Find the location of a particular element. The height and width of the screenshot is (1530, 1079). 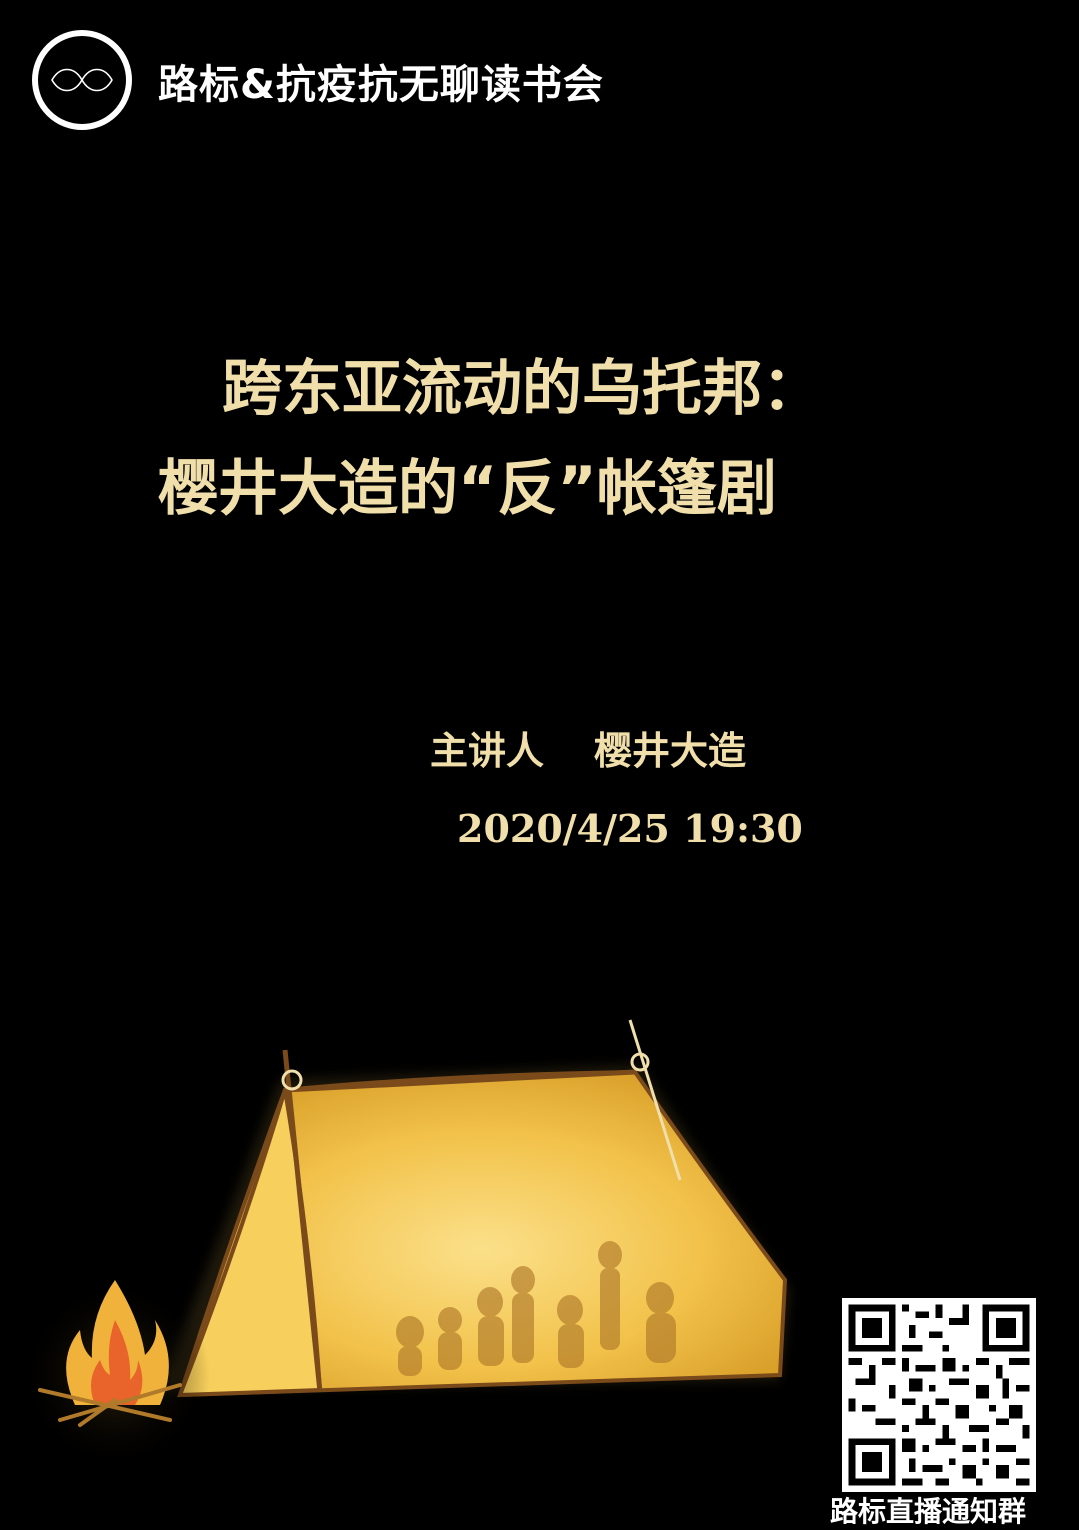

org-name: 路标&抗疫抗无聊读书会 is located at coordinates (381, 85).